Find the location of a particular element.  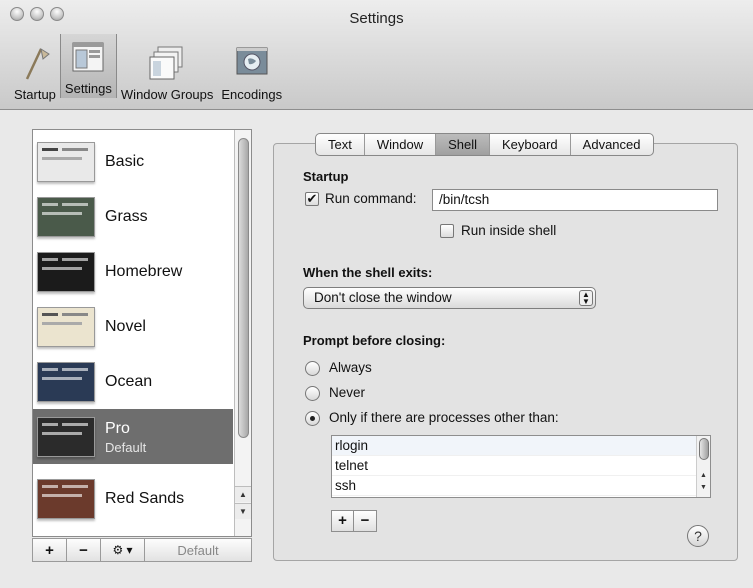

radio-never-label: Never is located at coordinates (347, 392).